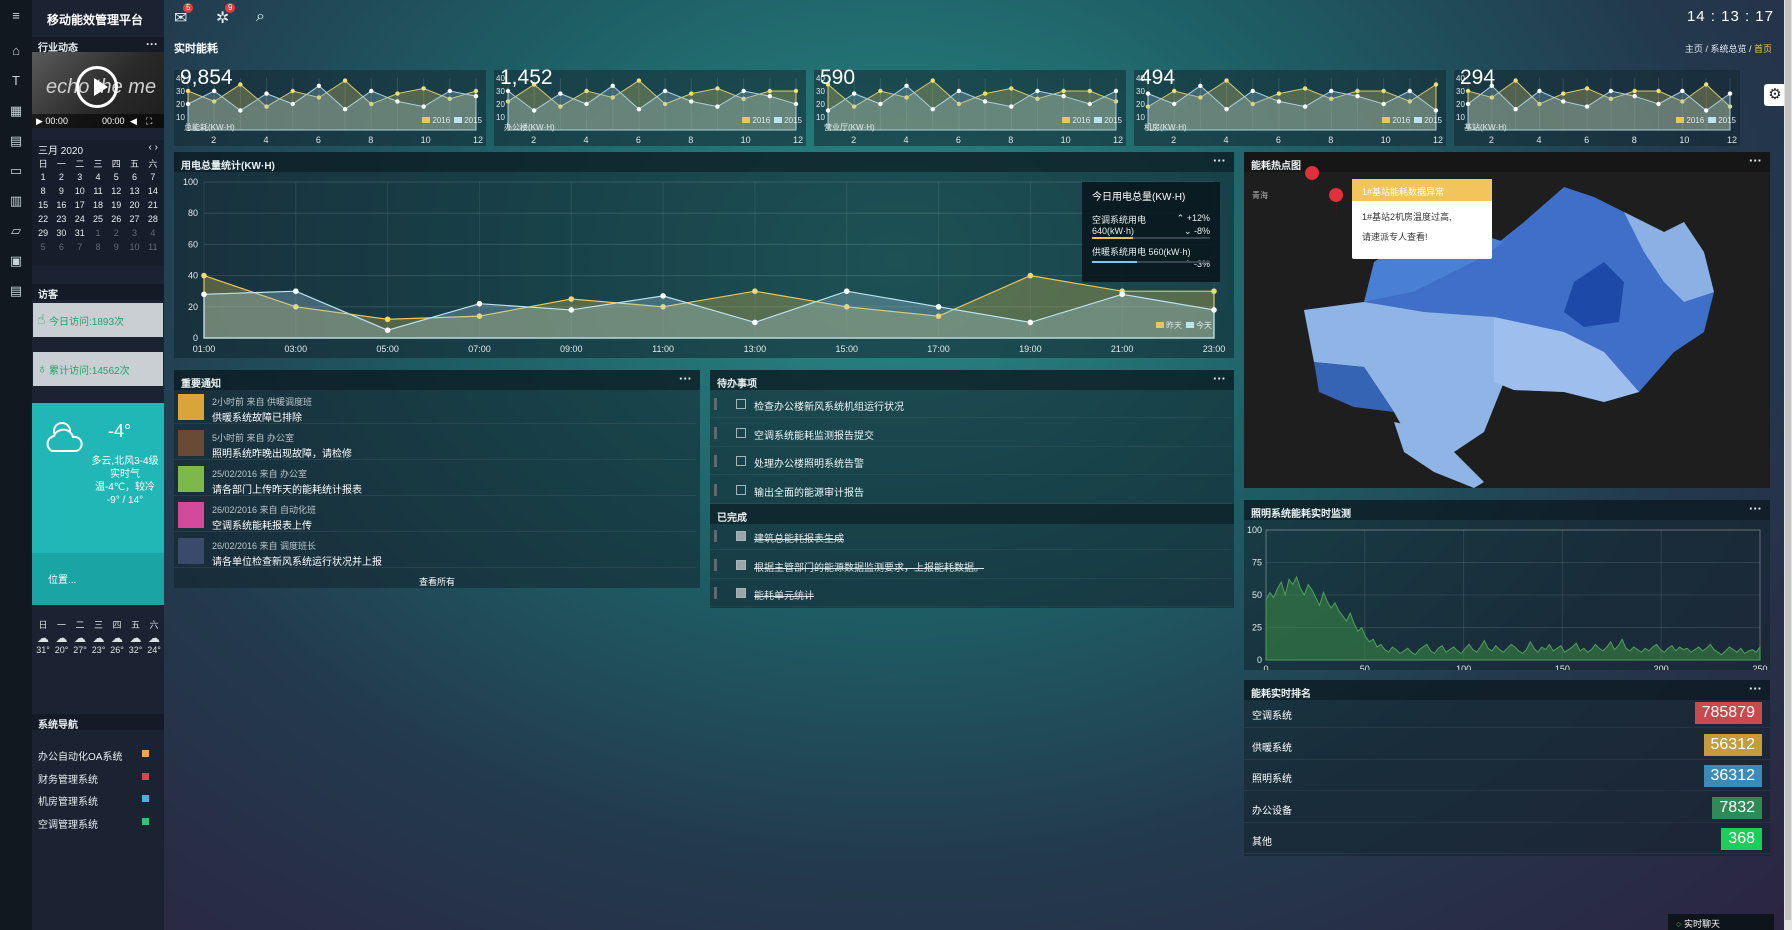  What do you see at coordinates (435, 479) in the screenshot?
I see `notice-item: 25/02/2016 来自 办公室 请各部门上传昨天的能耗统计报表` at bounding box center [435, 479].